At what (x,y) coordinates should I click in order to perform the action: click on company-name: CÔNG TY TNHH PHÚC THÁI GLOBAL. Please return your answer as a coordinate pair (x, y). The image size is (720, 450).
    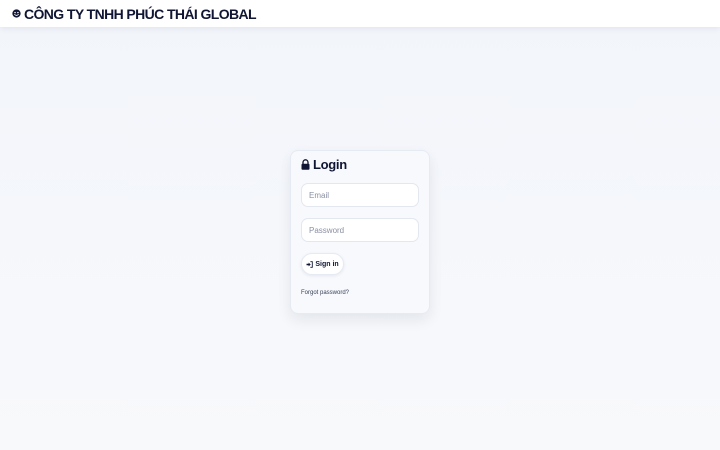
    Looking at the image, I should click on (140, 14).